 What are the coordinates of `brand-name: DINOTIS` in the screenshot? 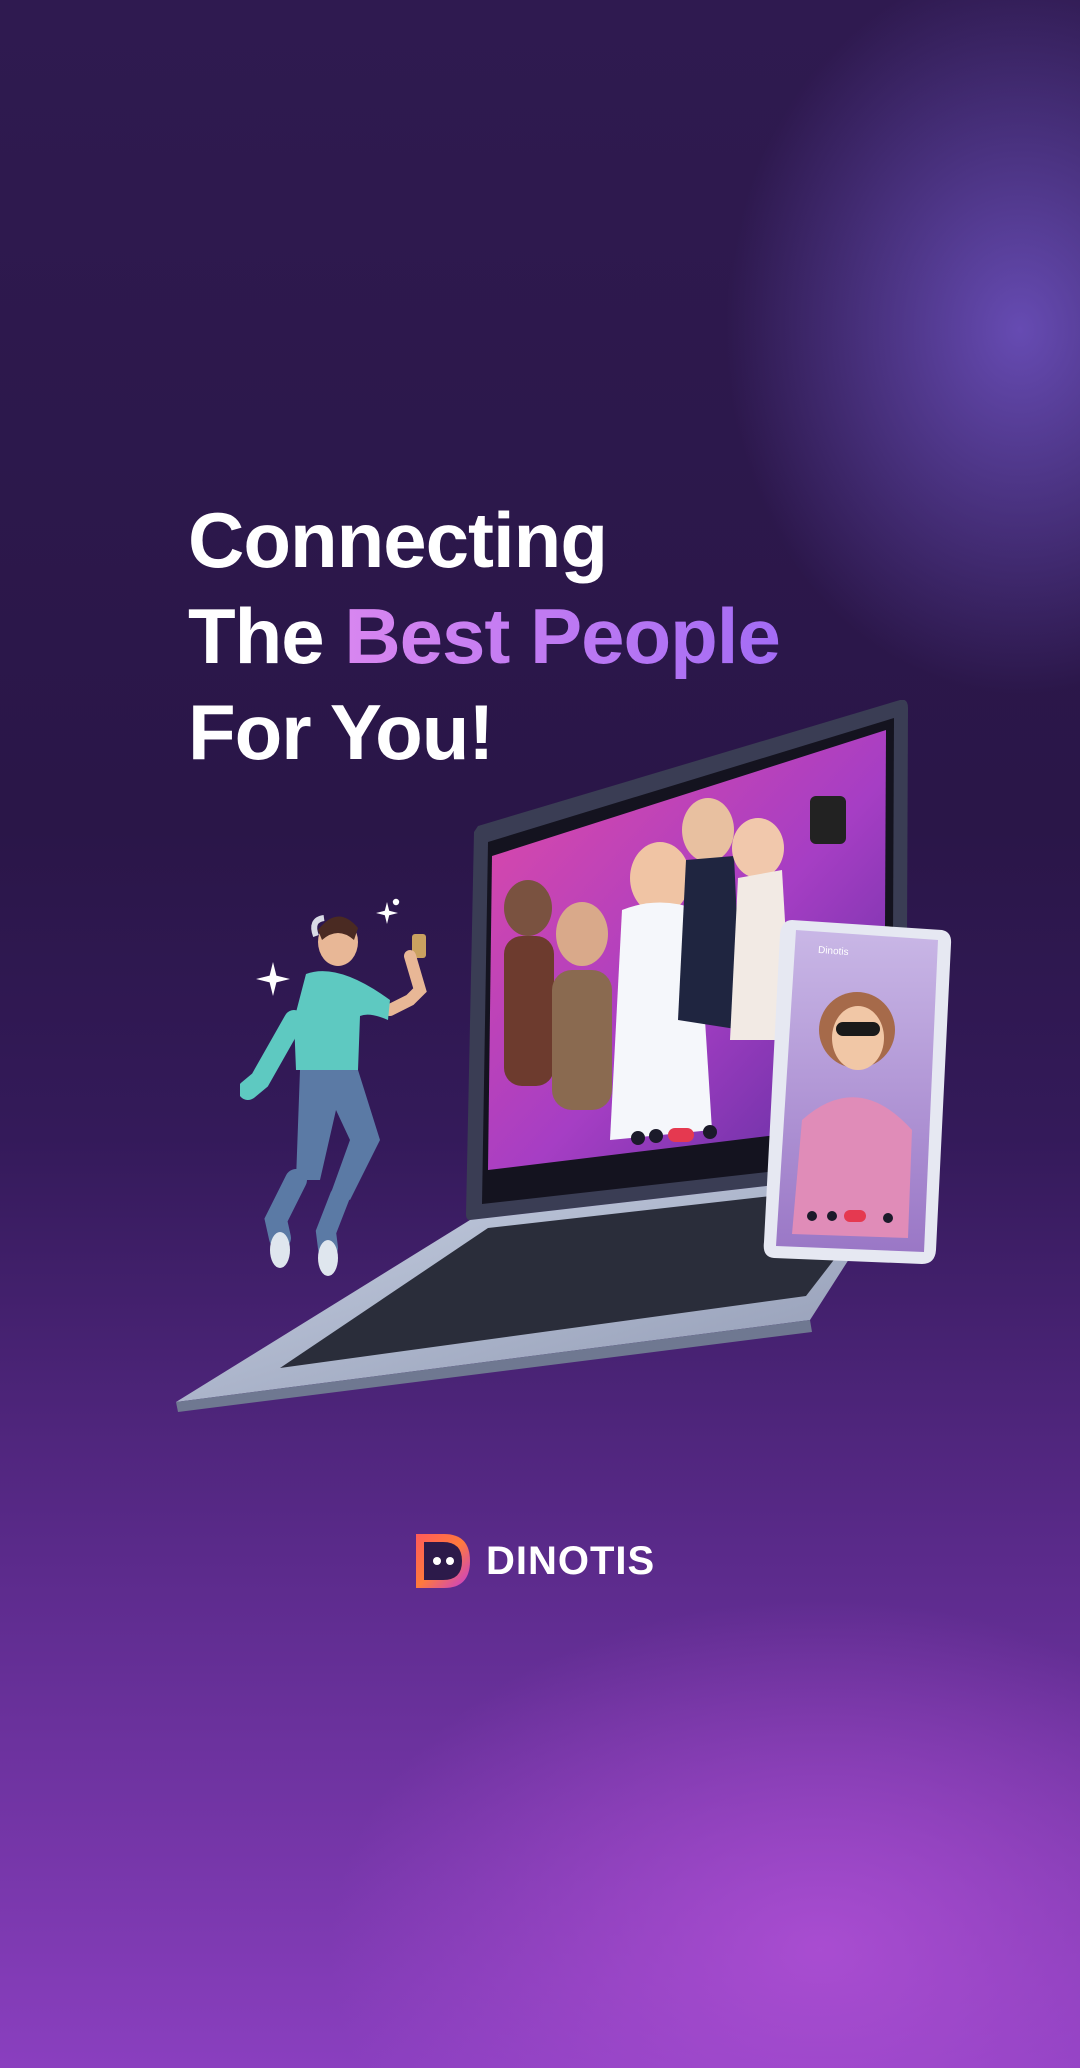 It's located at (571, 1560).